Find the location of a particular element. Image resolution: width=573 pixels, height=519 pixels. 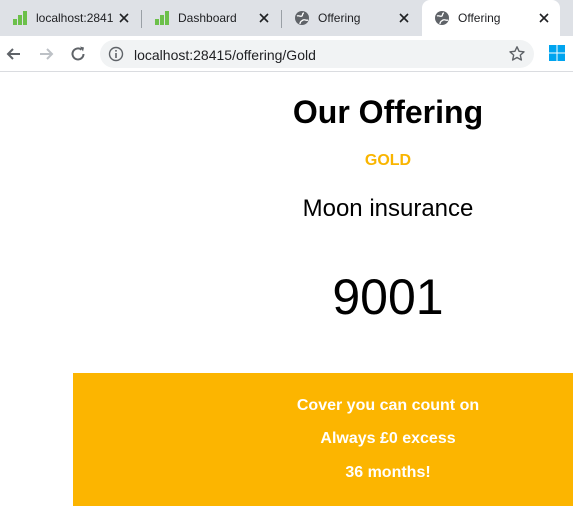

benefit-item: 36 months! is located at coordinates (388, 472).